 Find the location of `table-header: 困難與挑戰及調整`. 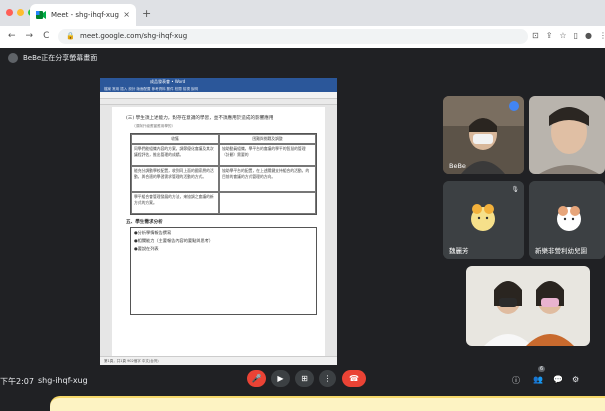

table-header: 困難與挑戰及調整 is located at coordinates (267, 139).